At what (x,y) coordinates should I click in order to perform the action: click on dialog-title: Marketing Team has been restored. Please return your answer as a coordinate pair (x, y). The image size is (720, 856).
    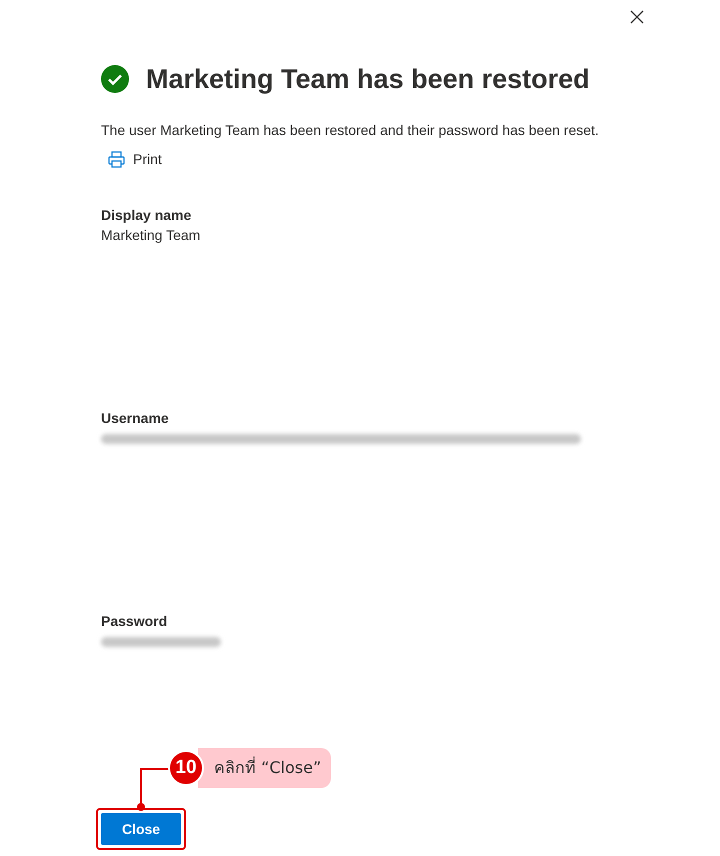
    Looking at the image, I should click on (368, 79).